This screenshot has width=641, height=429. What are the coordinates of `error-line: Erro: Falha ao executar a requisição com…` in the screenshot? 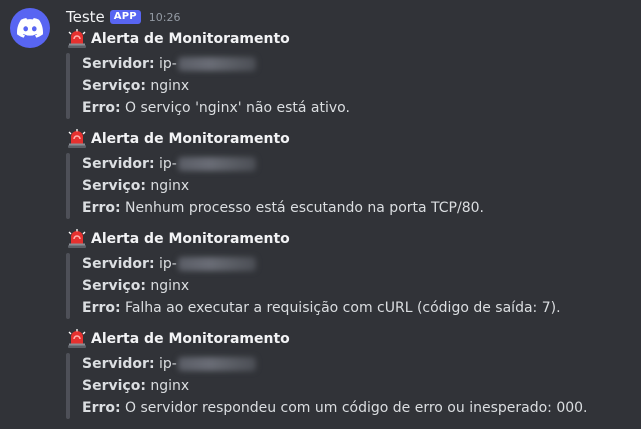 It's located at (321, 308).